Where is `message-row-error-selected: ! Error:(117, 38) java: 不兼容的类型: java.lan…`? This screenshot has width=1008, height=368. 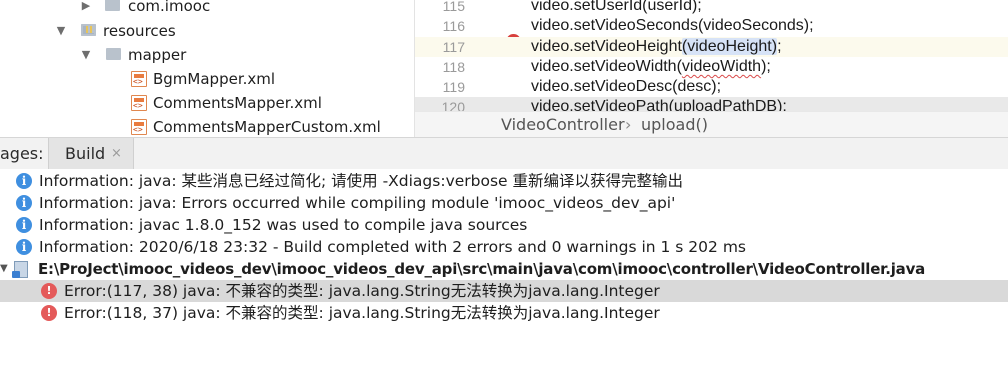 message-row-error-selected: ! Error:(117, 38) java: 不兼容的类型: java.lan… is located at coordinates (504, 291).